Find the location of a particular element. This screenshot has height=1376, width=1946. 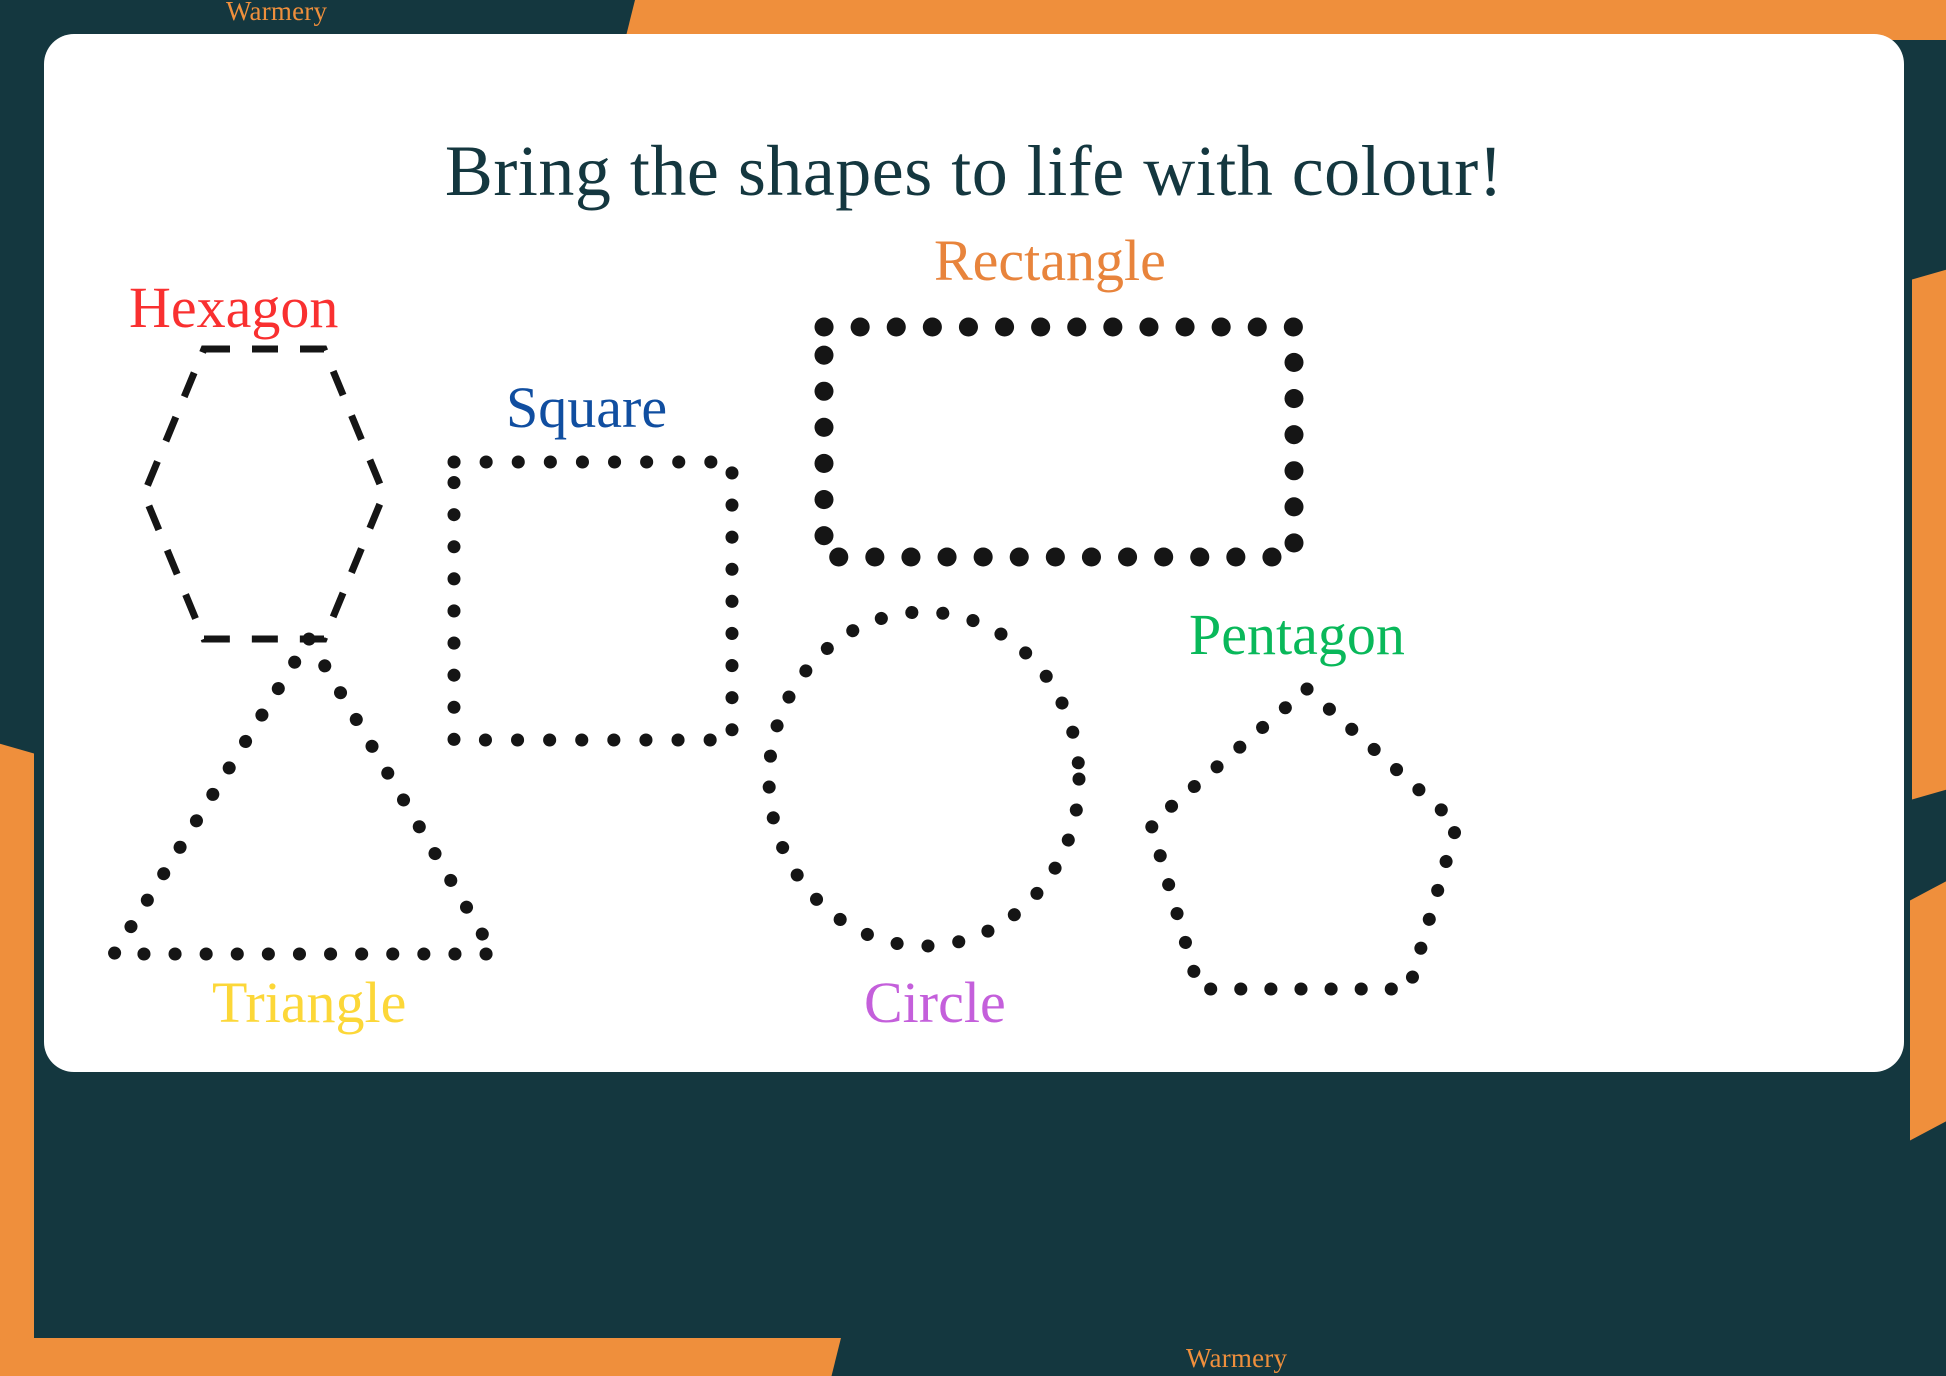

shape-hexagon is located at coordinates (264, 494).